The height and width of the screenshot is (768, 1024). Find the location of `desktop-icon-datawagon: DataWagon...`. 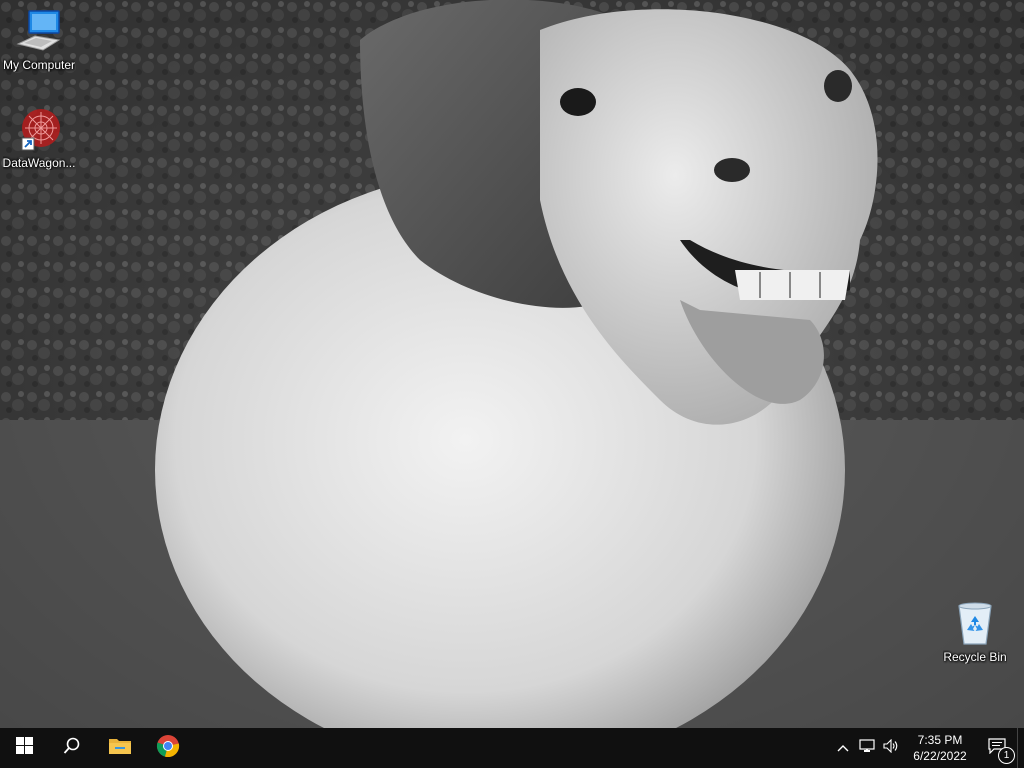

desktop-icon-datawagon: DataWagon... is located at coordinates (39, 138).